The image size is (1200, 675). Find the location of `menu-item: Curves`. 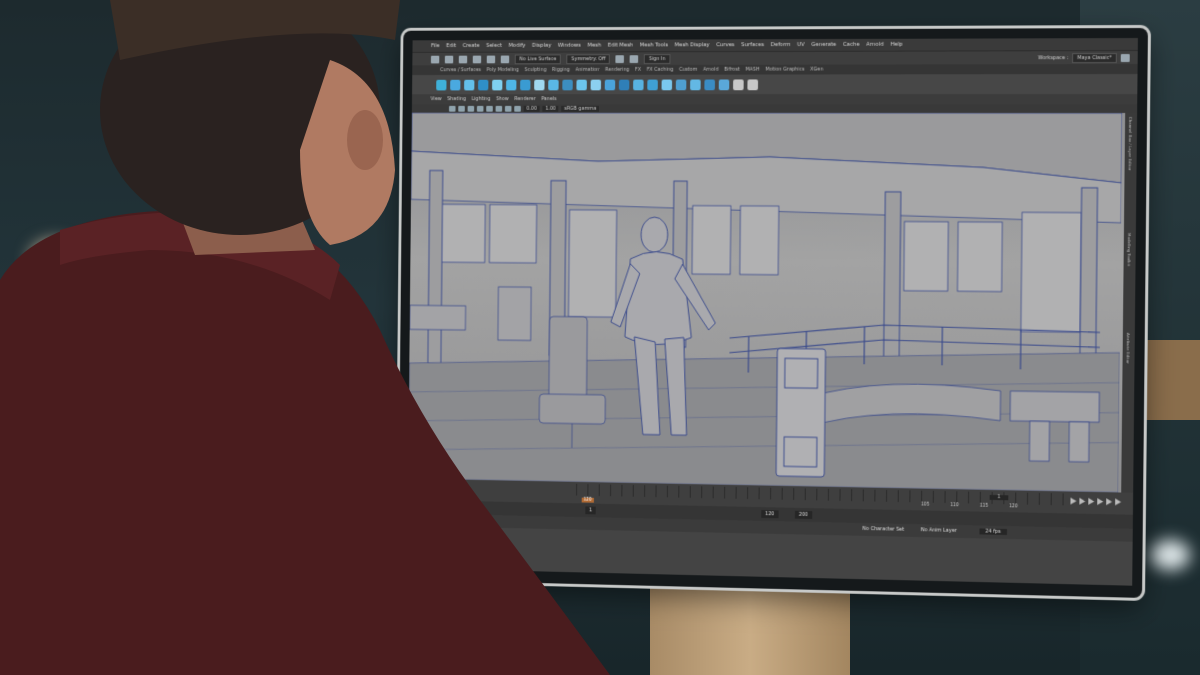

menu-item: Curves is located at coordinates (725, 45).